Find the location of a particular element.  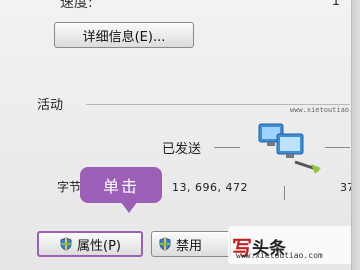

properties-button: 属性(P) is located at coordinates (90, 244).